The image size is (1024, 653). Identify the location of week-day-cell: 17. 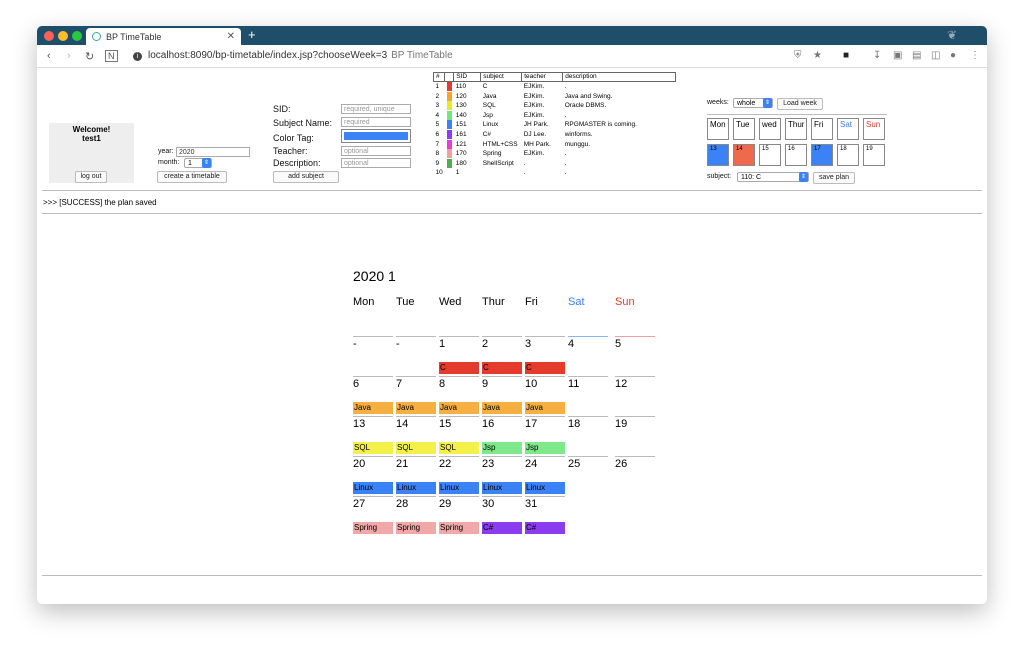
(822, 155).